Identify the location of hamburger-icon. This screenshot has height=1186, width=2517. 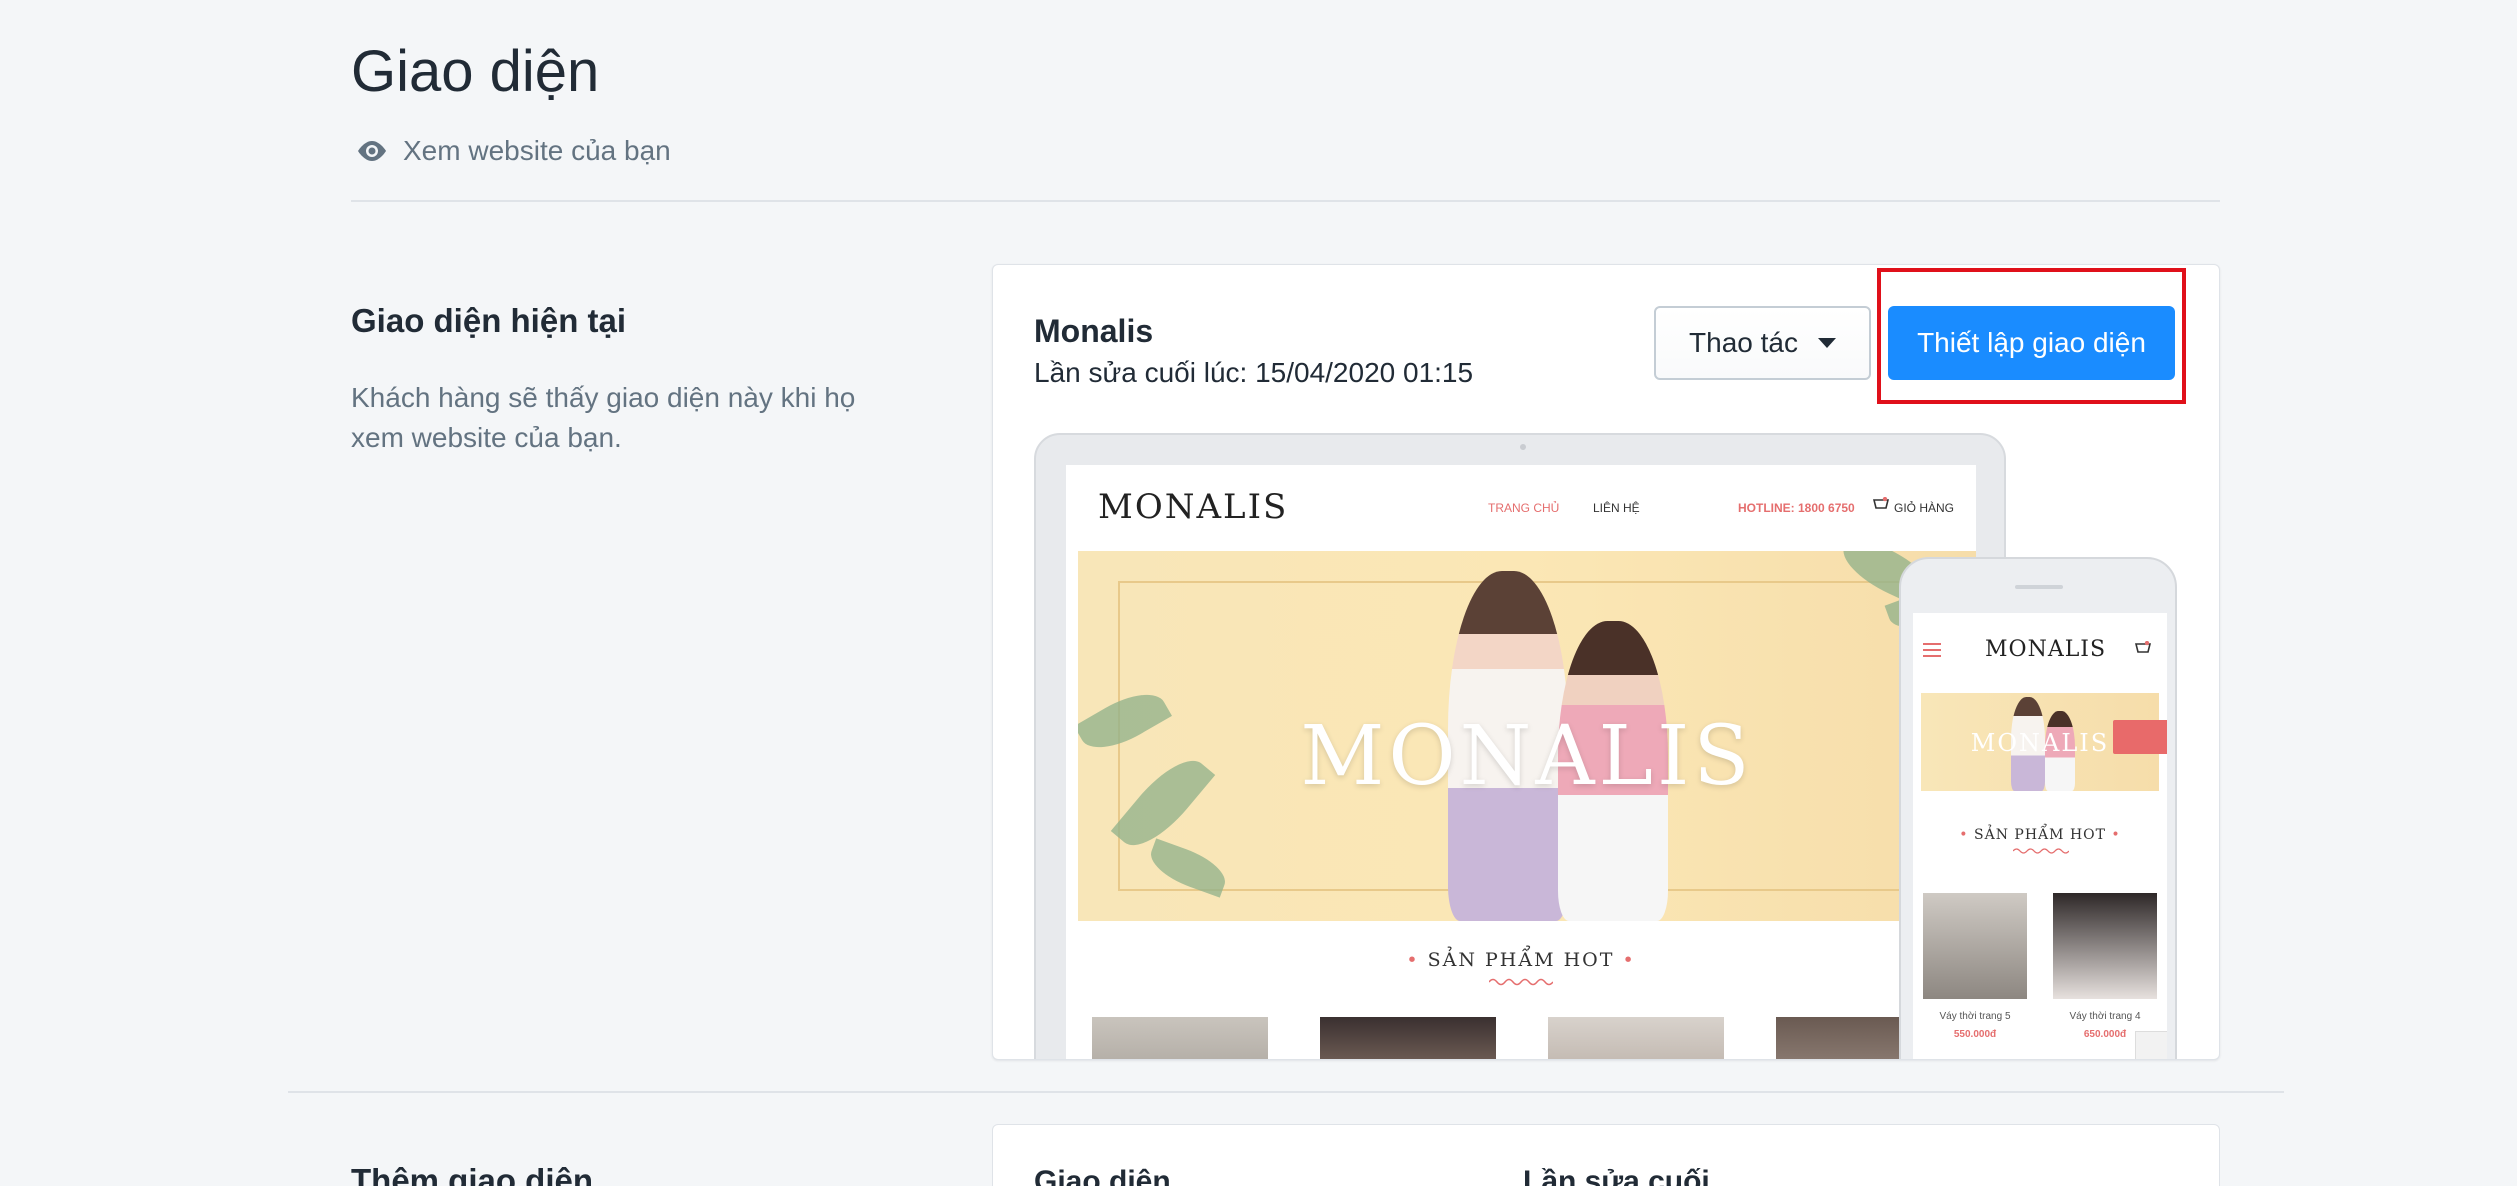
(1932, 650).